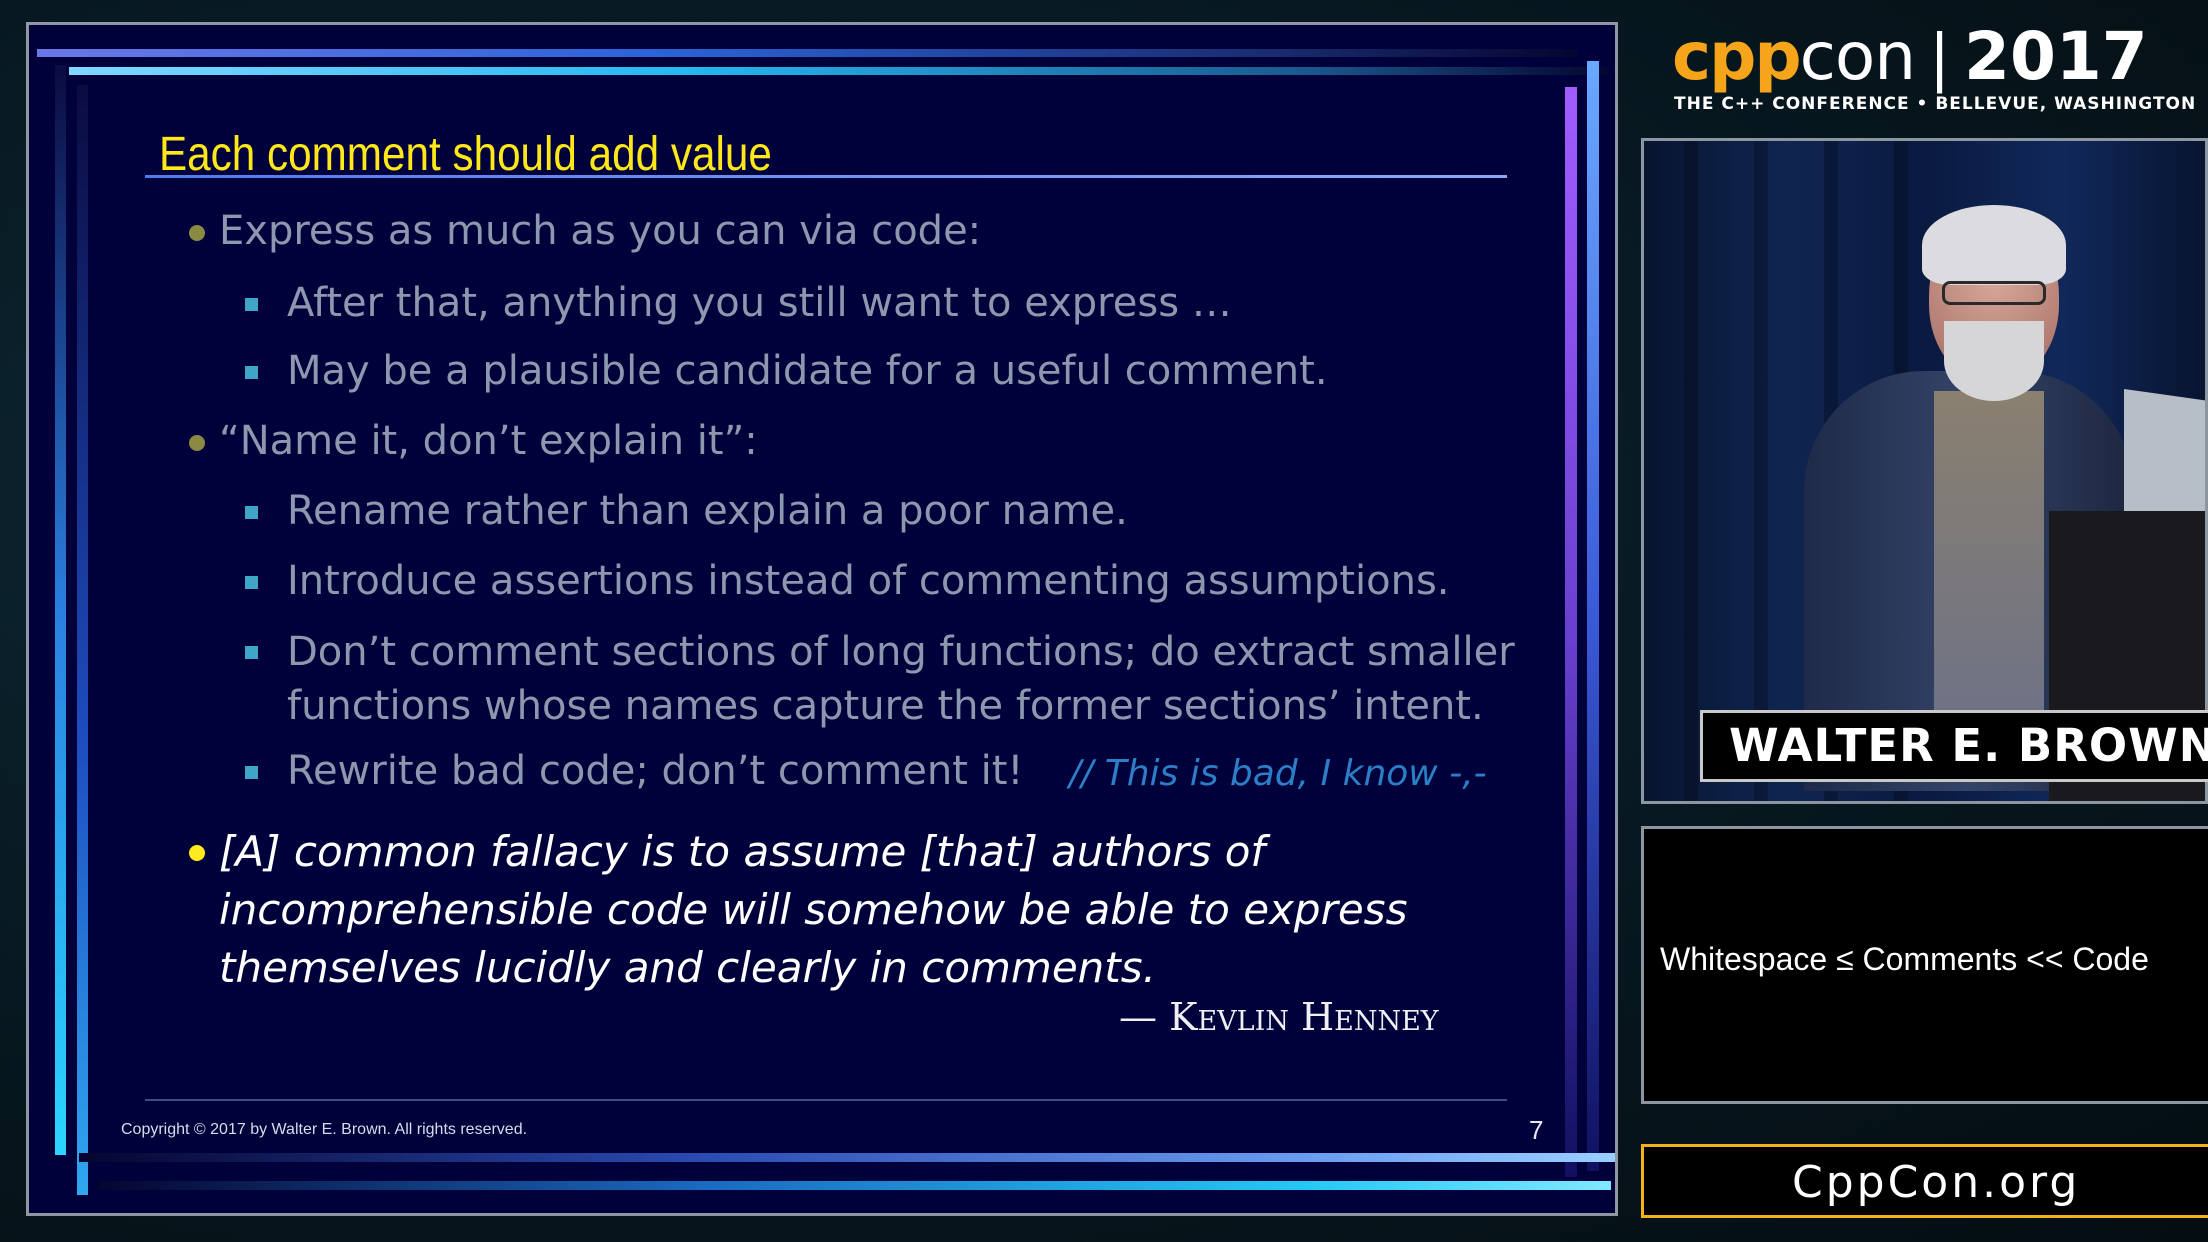  I want to click on sub-bullet-text: Rename rather than explain a poor name., so click(707, 511).